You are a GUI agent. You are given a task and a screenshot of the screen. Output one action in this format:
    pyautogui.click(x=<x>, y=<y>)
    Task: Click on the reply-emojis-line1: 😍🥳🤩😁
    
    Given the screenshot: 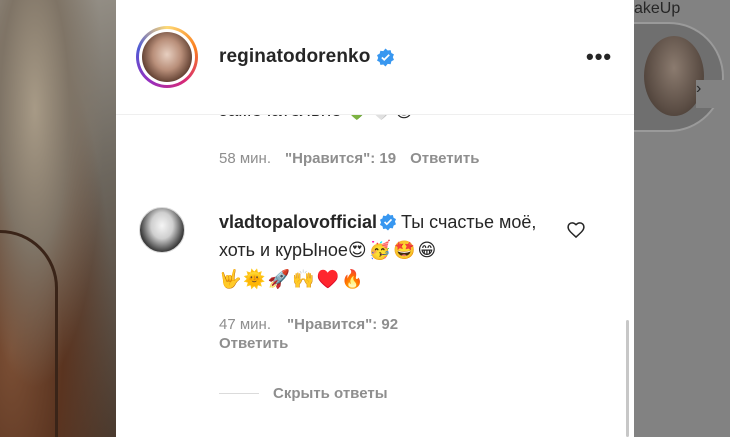 What is the action you would take?
    pyautogui.click(x=393, y=250)
    